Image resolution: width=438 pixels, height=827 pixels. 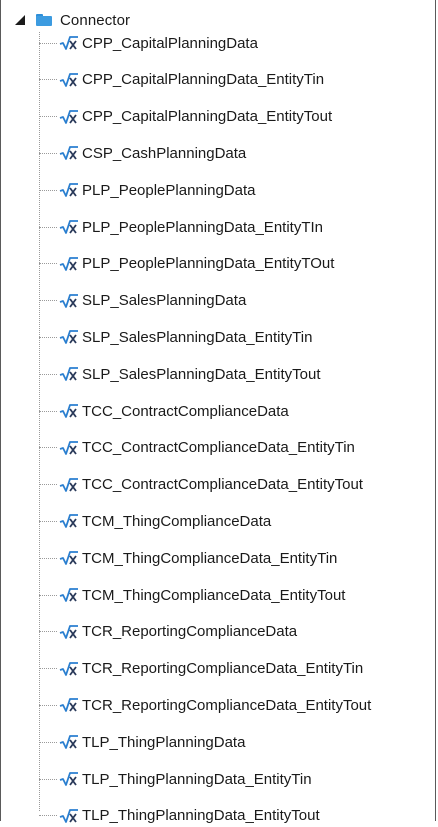 What do you see at coordinates (223, 669) in the screenshot?
I see `tree-item-label: TCR_ReportingComplianceData_EntityTin` at bounding box center [223, 669].